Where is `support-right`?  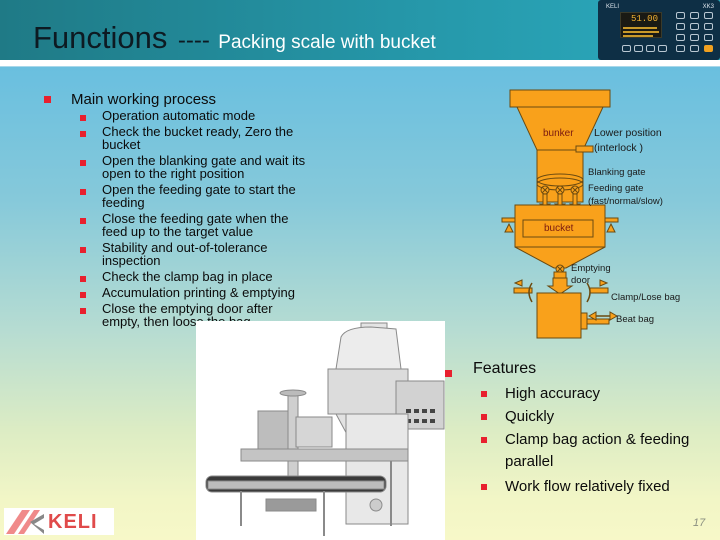 support-right is located at coordinates (611, 227).